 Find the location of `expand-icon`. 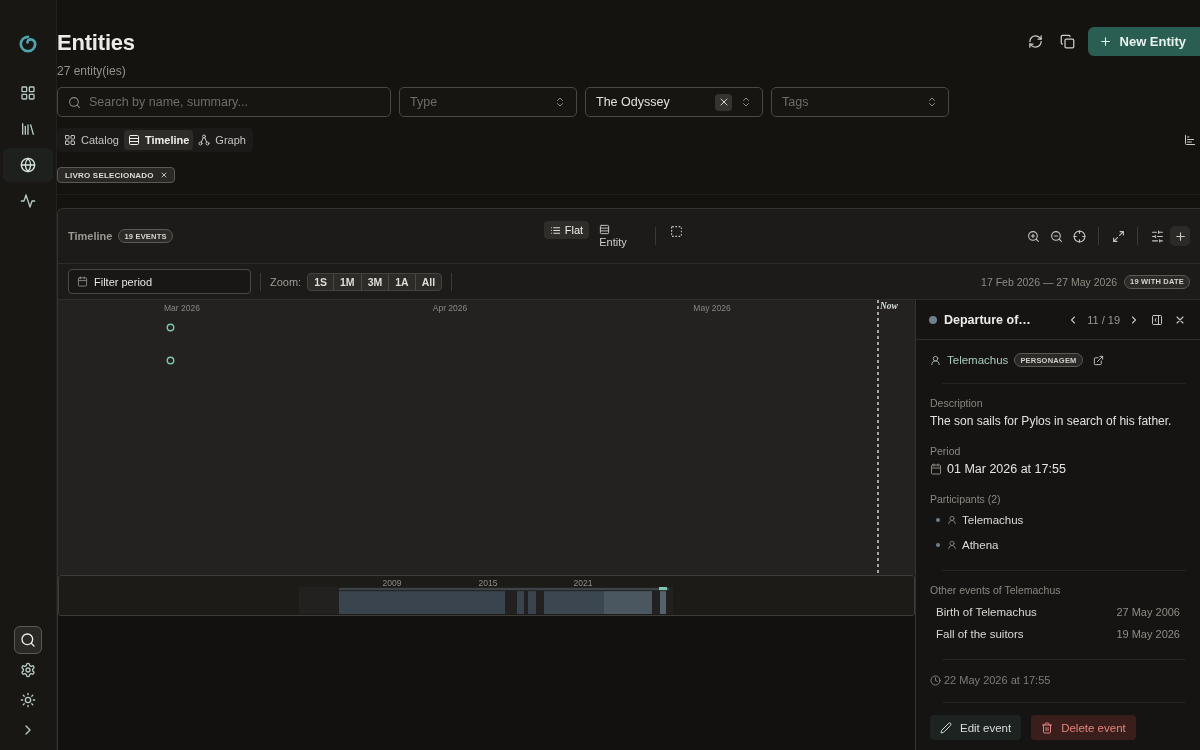

expand-icon is located at coordinates (1118, 236).